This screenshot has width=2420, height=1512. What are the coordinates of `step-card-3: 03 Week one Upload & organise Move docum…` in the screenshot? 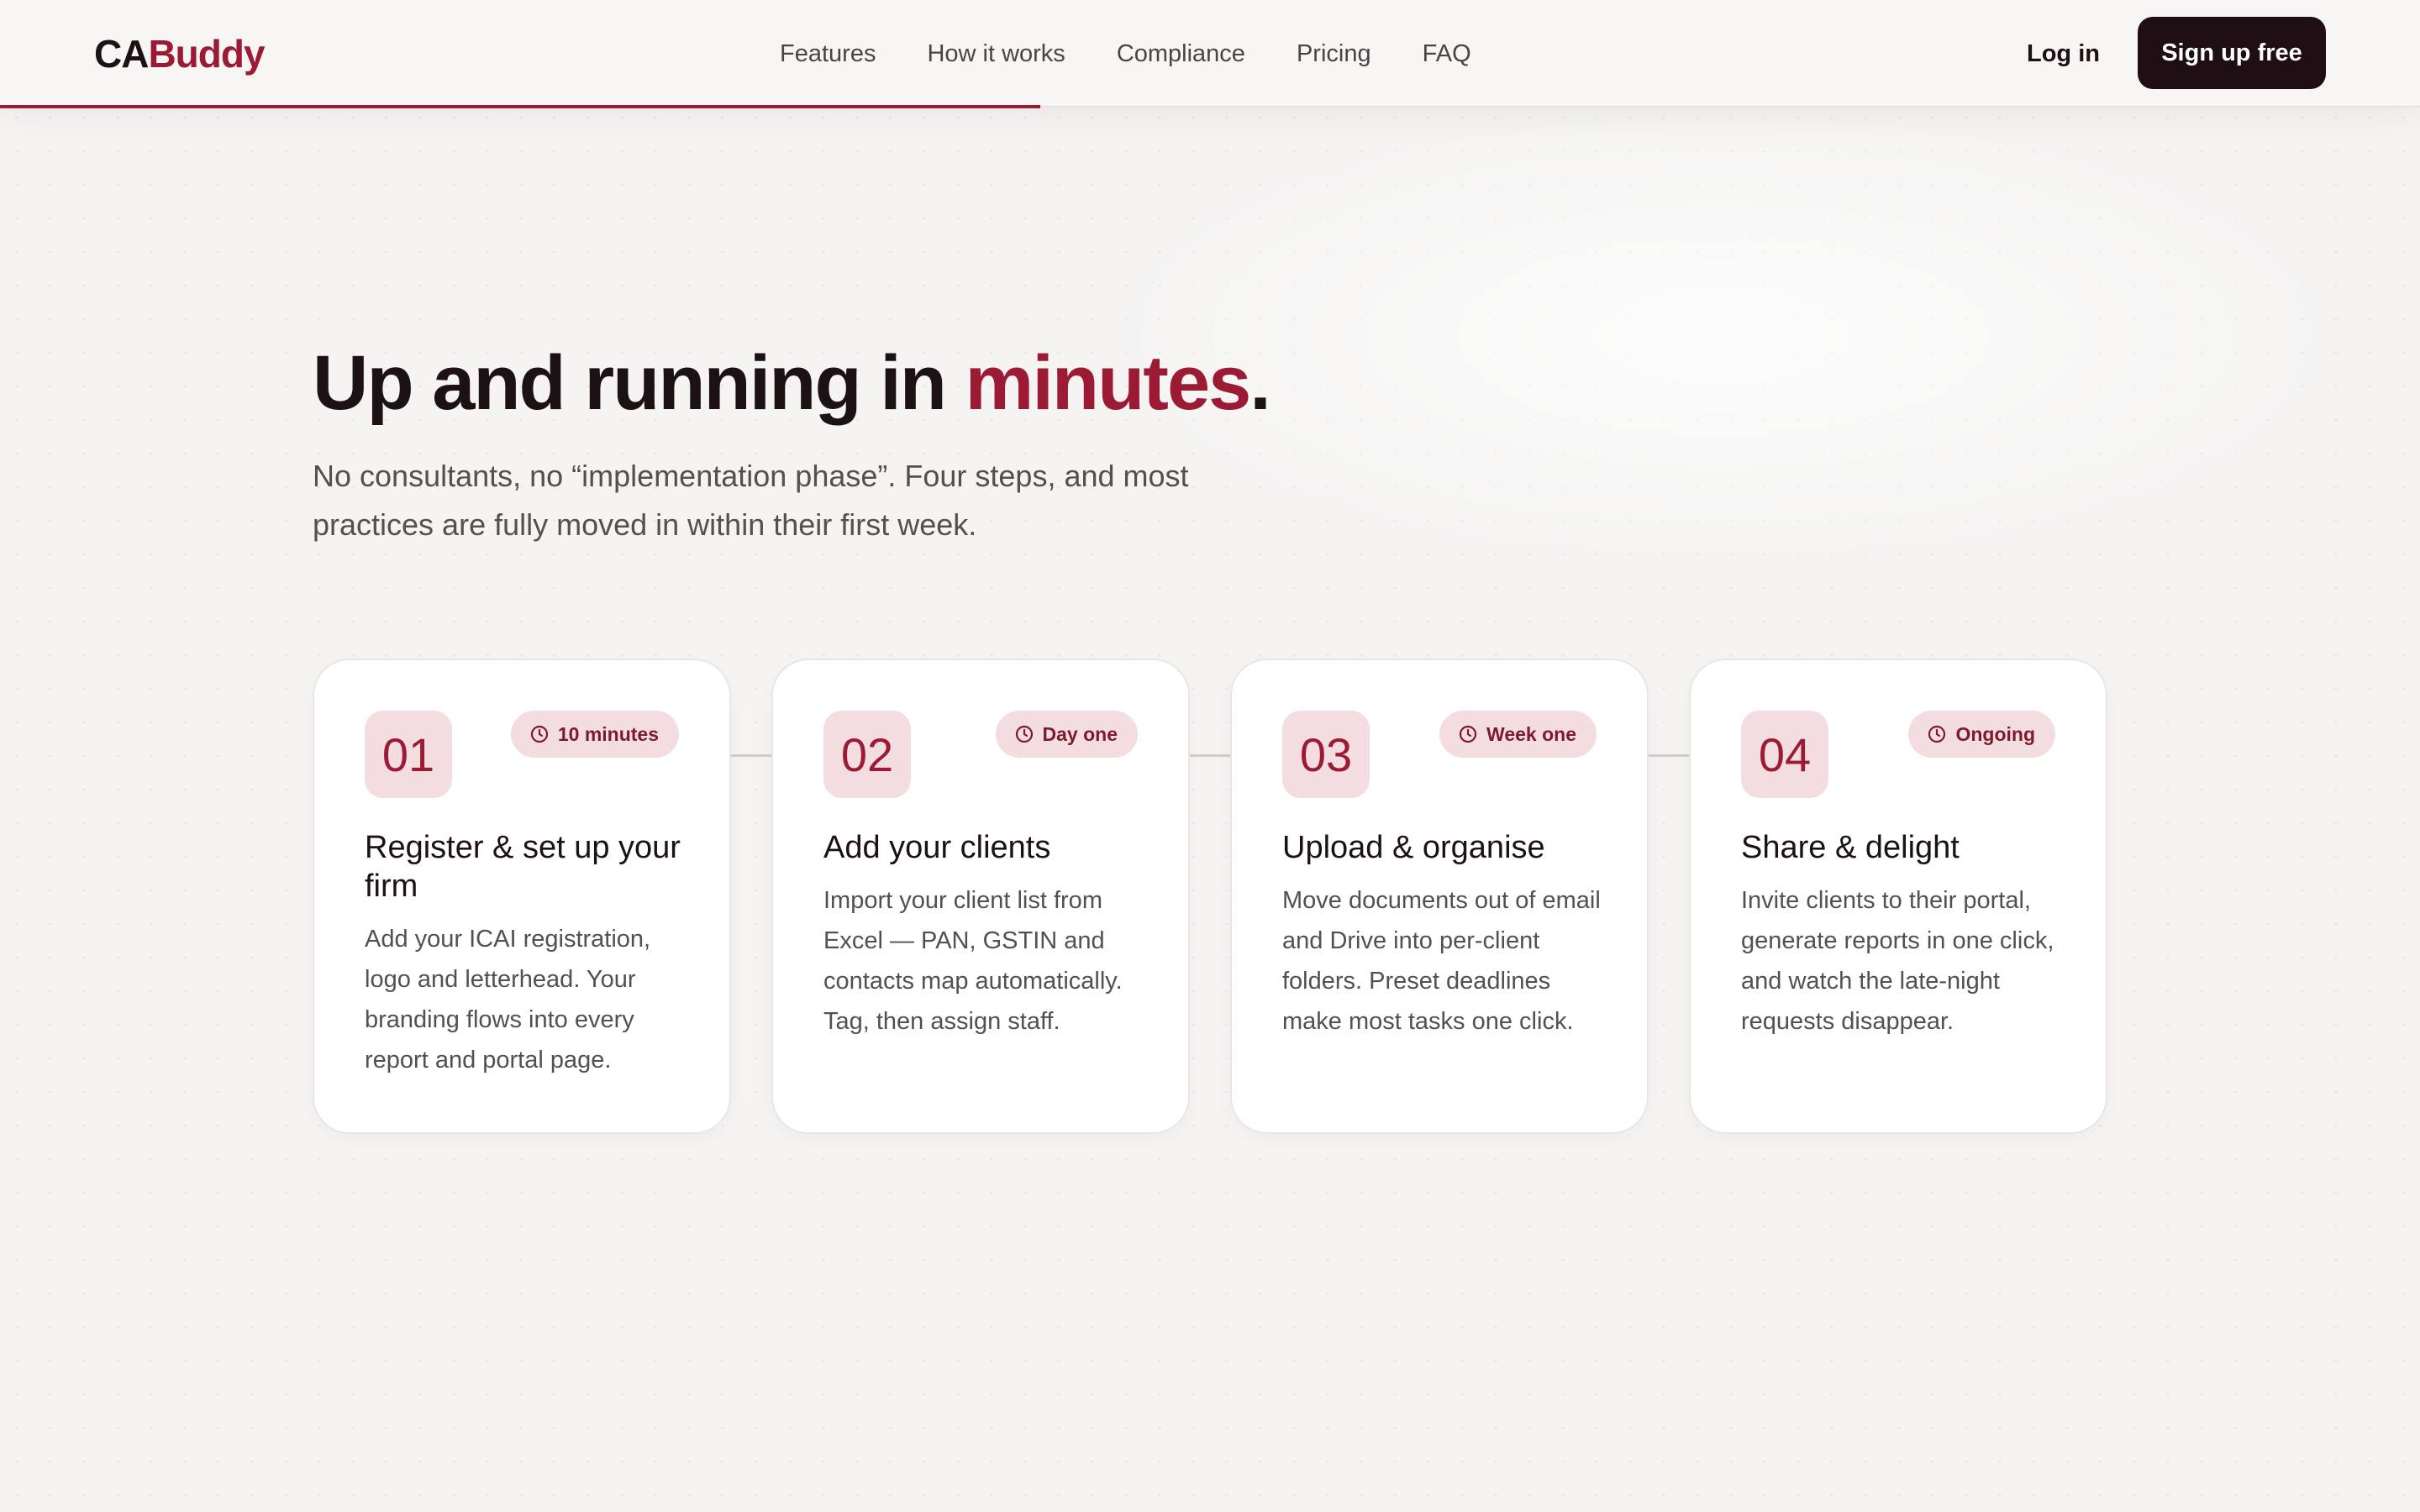 It's located at (1439, 896).